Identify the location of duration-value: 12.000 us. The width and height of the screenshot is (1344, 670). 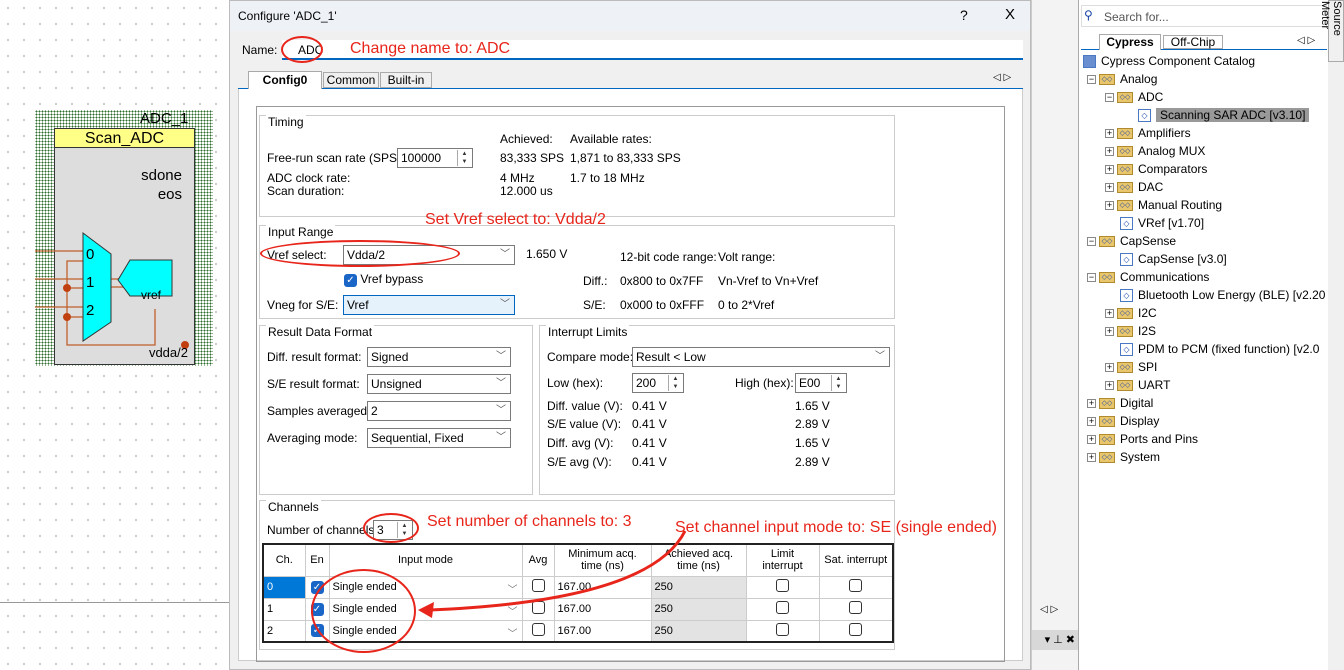
(526, 191).